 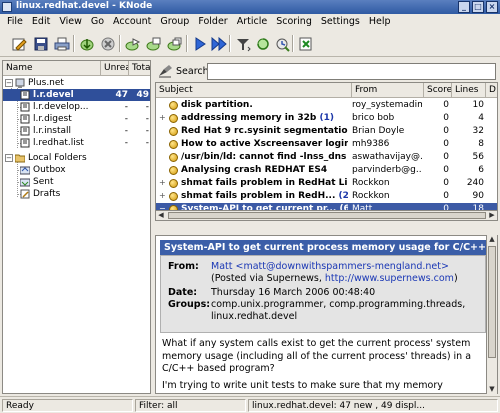 I want to click on menu-account: Account, so click(x=132, y=22).